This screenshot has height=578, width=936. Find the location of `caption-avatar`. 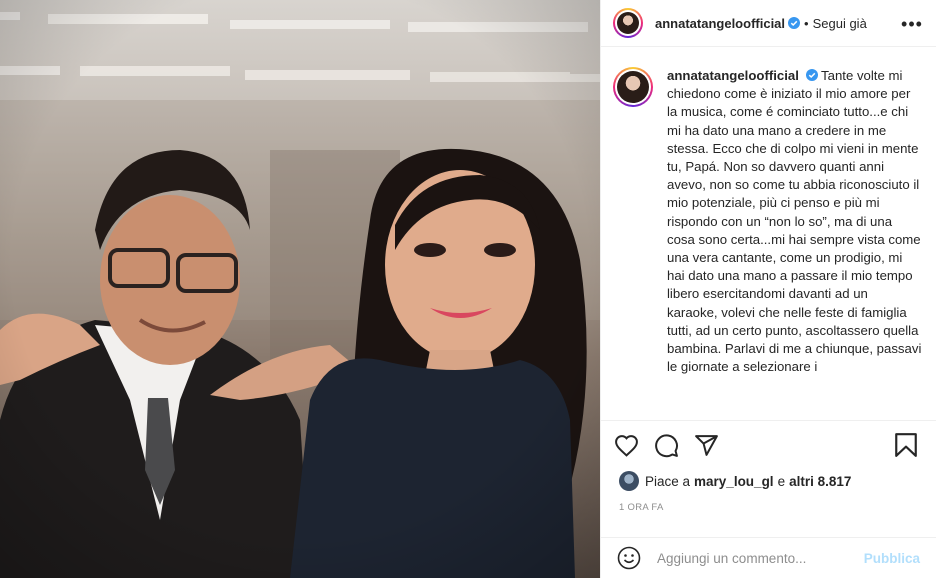

caption-avatar is located at coordinates (633, 87).